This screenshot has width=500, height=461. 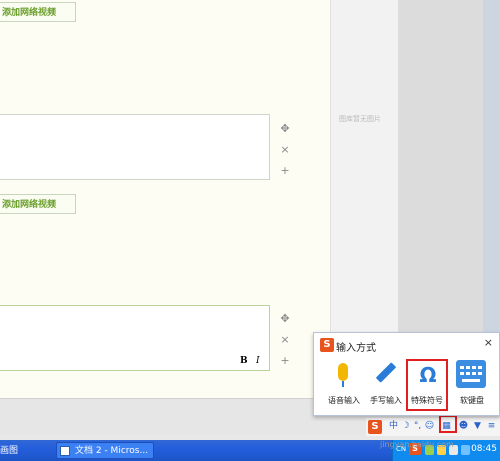 I want to click on ime-toolbar: S 中 ☽ °, ☺ ▦ ☻ ▼ ≡, so click(x=433, y=427).